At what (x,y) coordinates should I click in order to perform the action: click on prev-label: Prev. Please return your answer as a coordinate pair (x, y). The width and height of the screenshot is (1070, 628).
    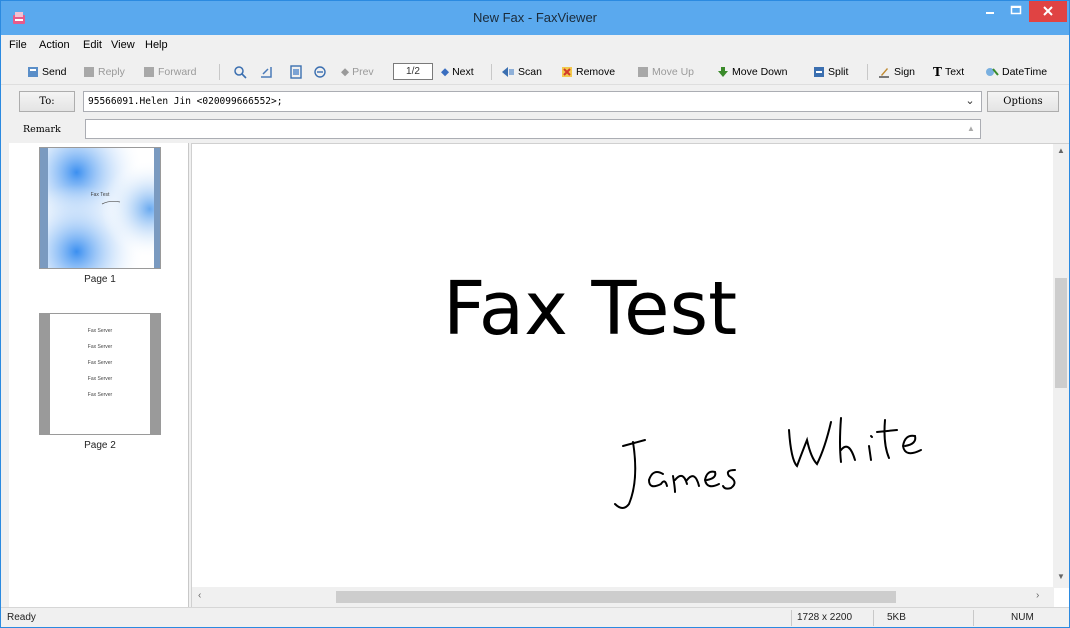
    Looking at the image, I should click on (363, 72).